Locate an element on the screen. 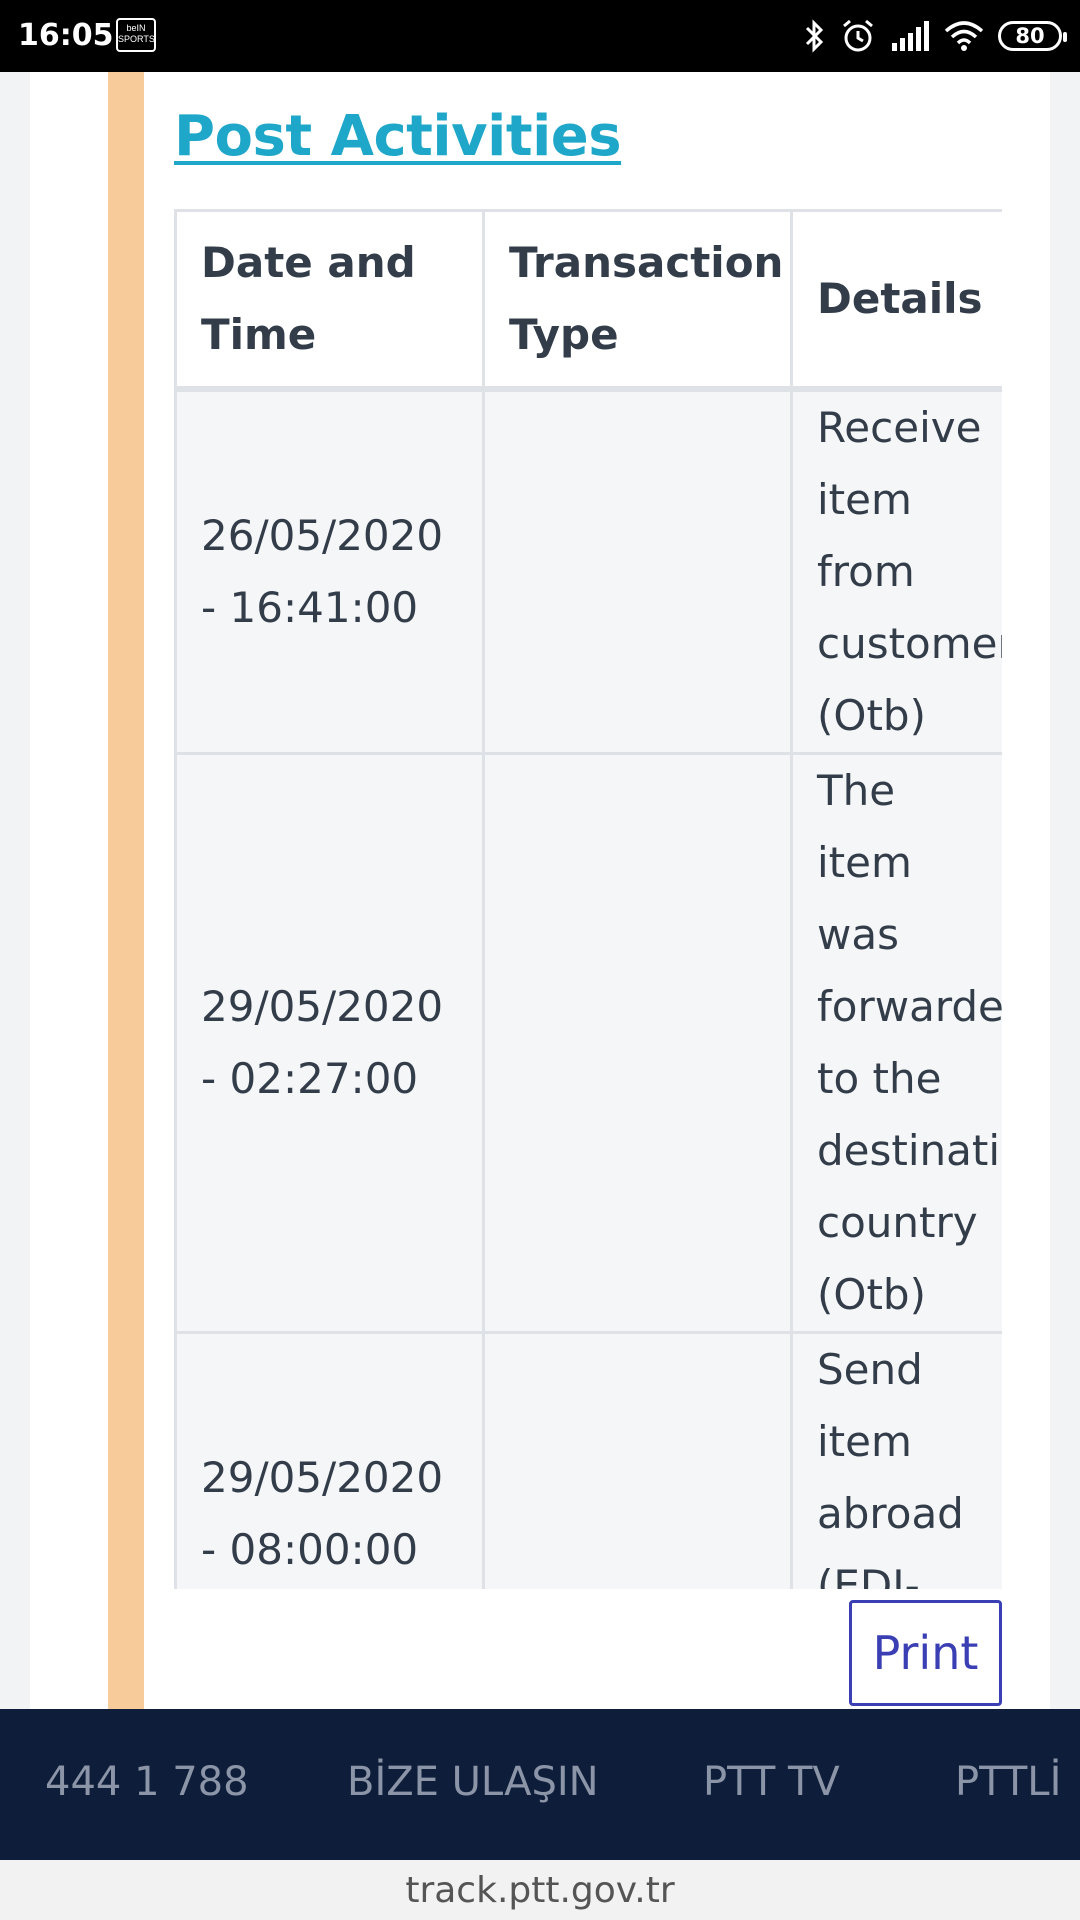  header-details: Details is located at coordinates (896, 300).